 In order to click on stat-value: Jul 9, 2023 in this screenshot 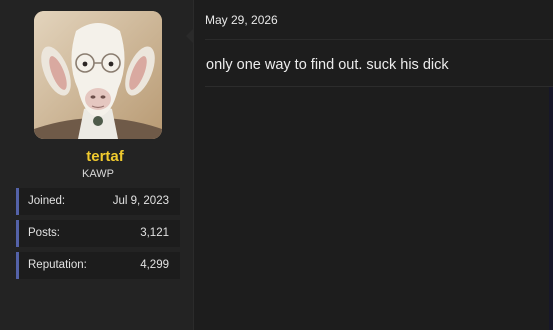, I will do `click(140, 201)`.